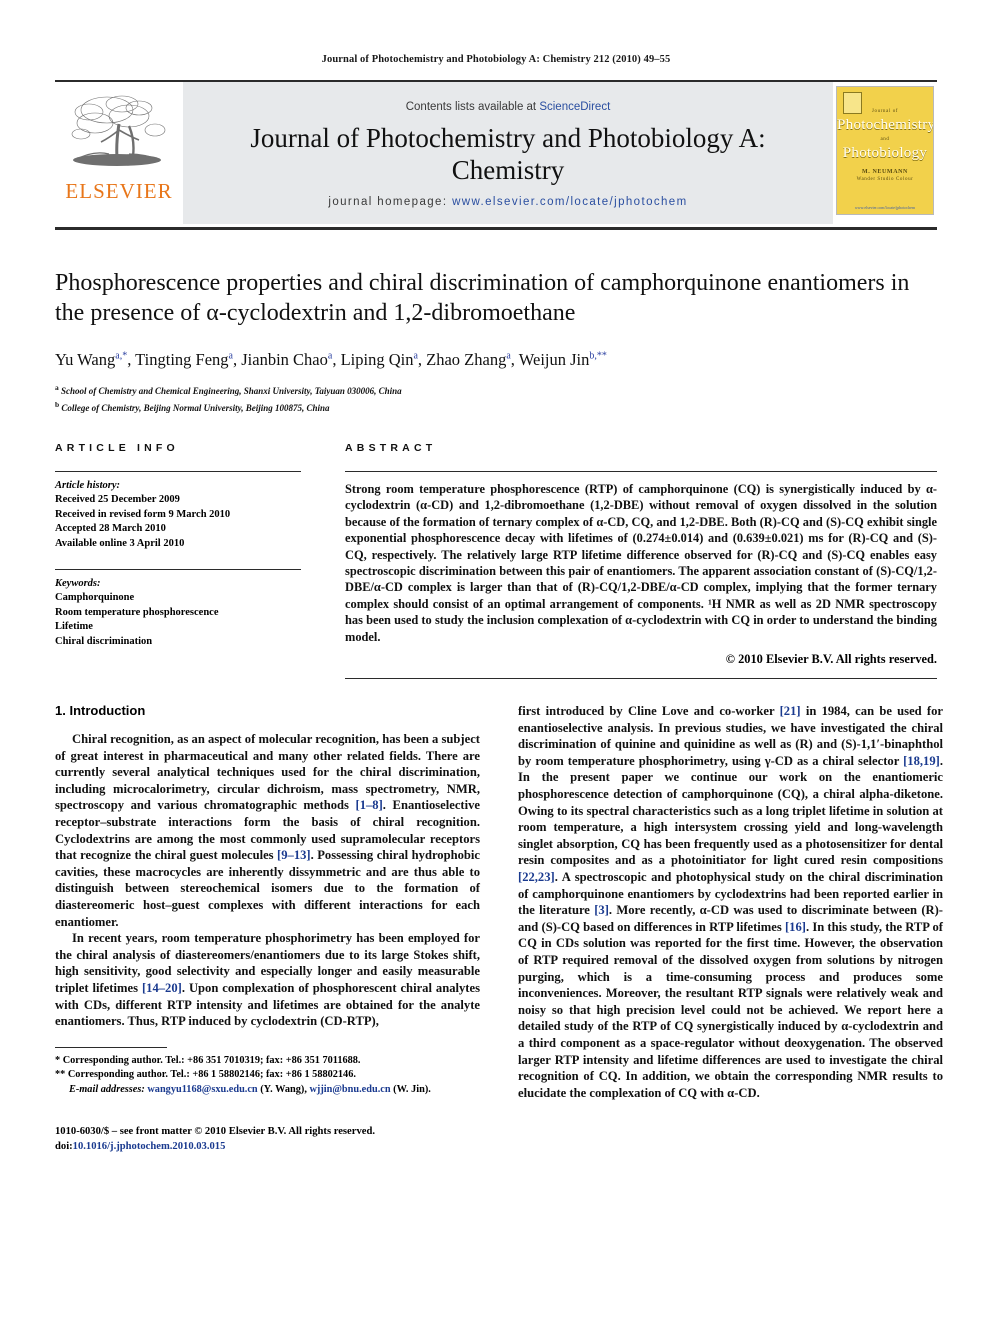  Describe the element at coordinates (267, 1146) in the screenshot. I see `doi-line: doi:10.1016/j.jphotochem.2010.03.015` at that location.